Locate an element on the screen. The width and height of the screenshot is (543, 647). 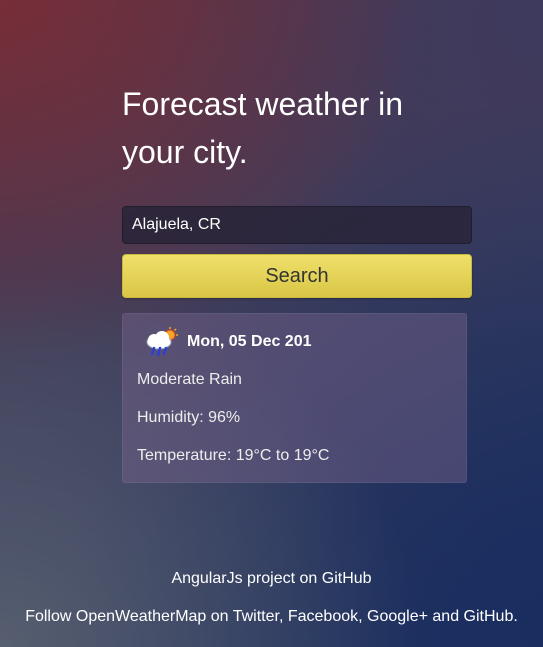
twitter-link: Twitter is located at coordinates (256, 616).